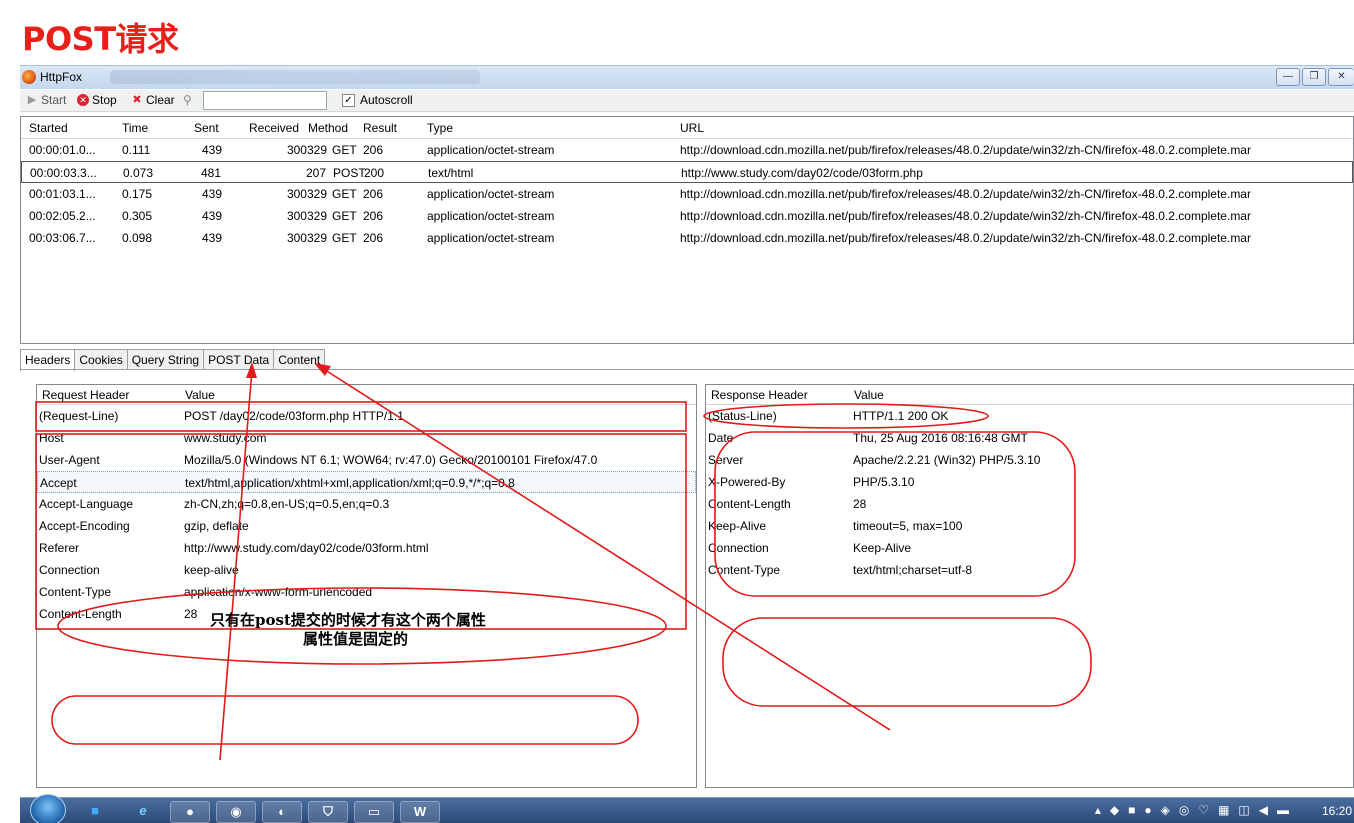 The height and width of the screenshot is (823, 1354). Describe the element at coordinates (211, 570) in the screenshot. I see `header-value: keep-alive` at that location.